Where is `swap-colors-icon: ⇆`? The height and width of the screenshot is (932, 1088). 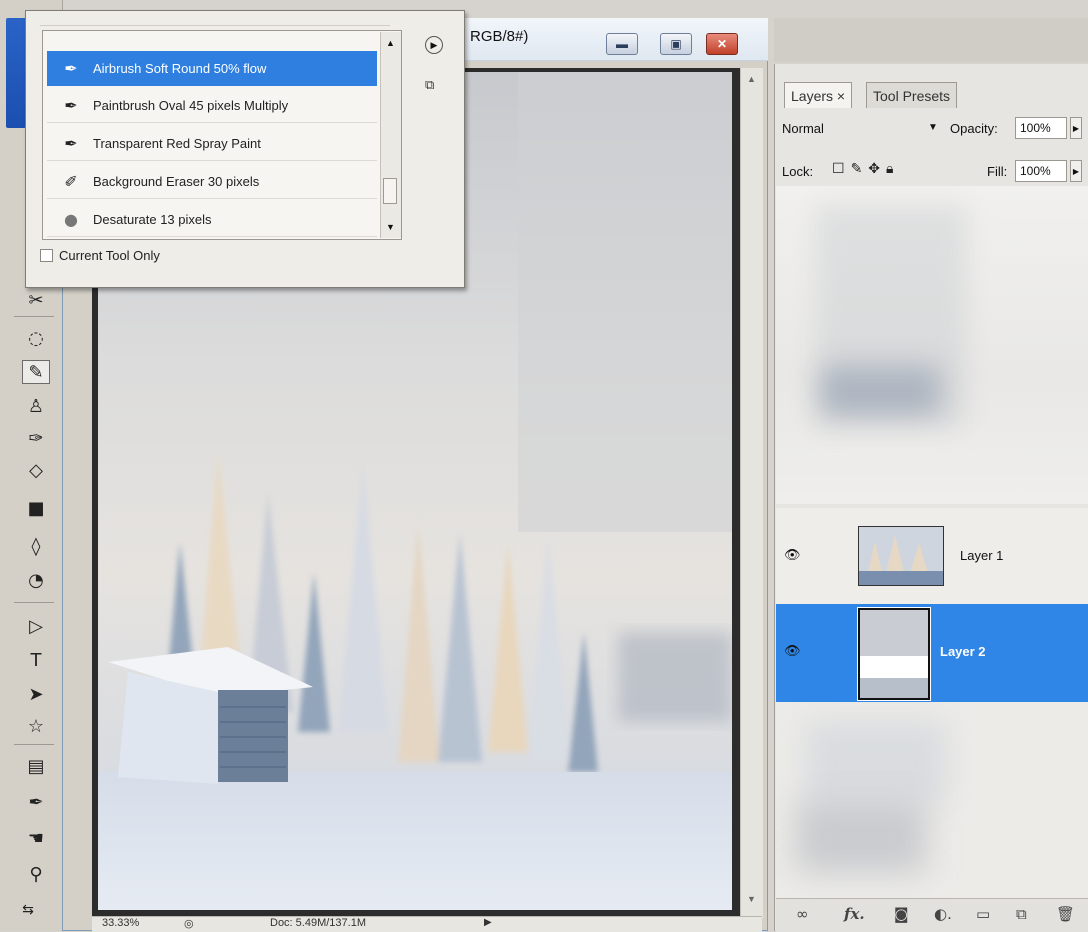 swap-colors-icon: ⇆ is located at coordinates (28, 910).